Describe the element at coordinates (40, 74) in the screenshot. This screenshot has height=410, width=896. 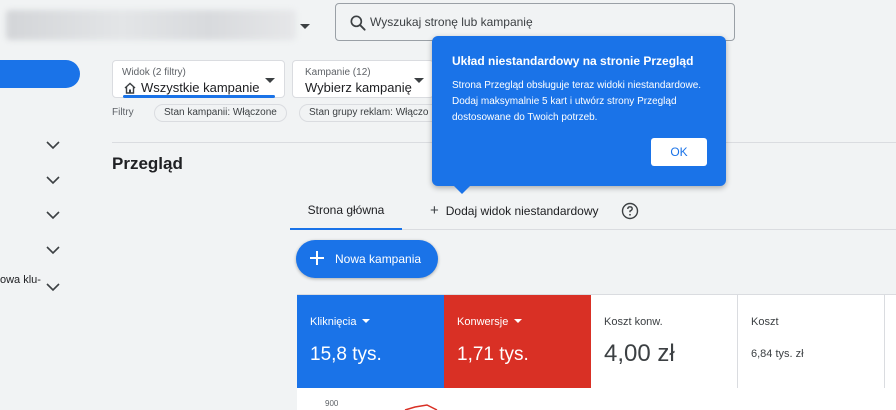
I see `sidebar-active-item` at that location.